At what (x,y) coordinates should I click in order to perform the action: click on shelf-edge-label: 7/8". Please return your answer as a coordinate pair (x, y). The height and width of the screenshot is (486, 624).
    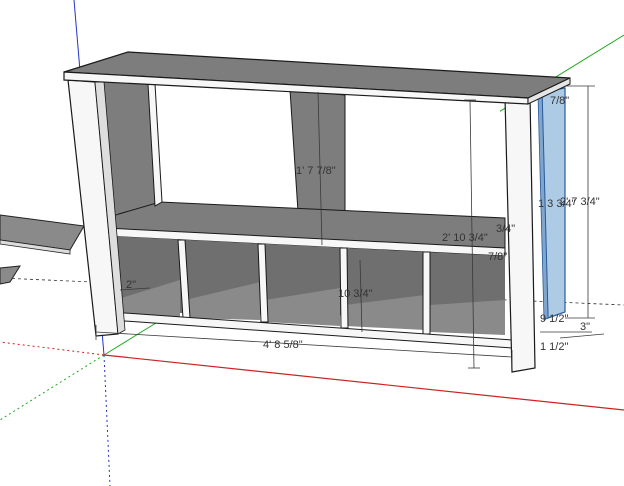
    Looking at the image, I should click on (497, 257).